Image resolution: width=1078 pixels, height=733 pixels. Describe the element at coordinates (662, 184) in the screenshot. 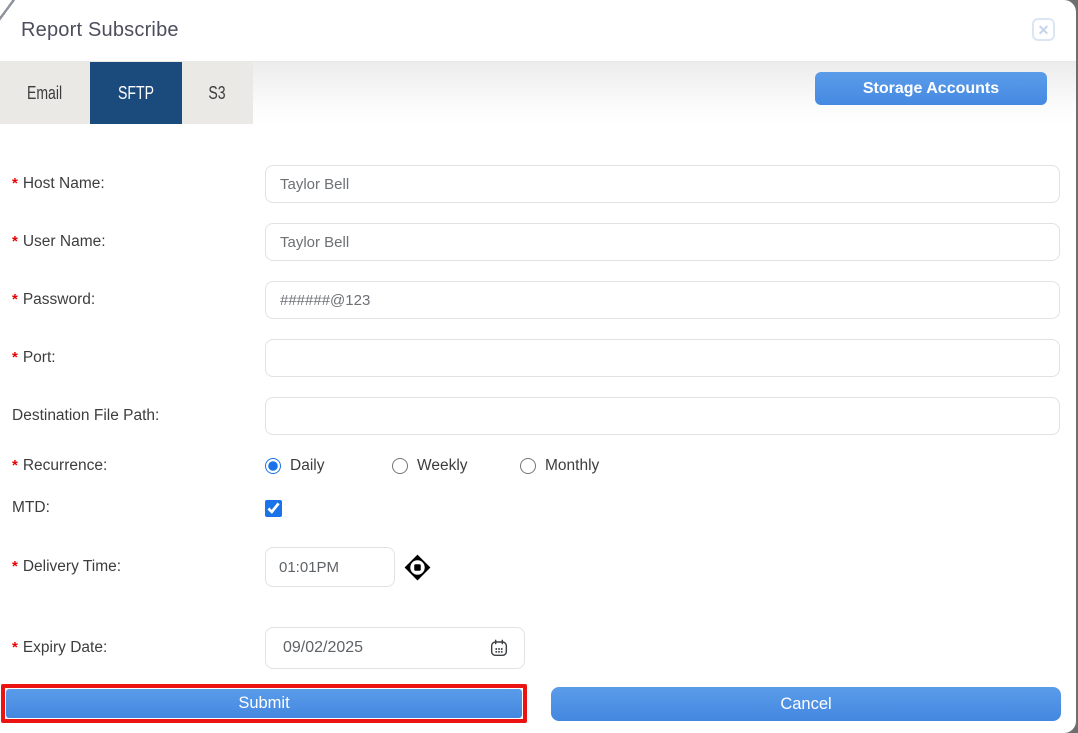

I see `host-name-input` at that location.